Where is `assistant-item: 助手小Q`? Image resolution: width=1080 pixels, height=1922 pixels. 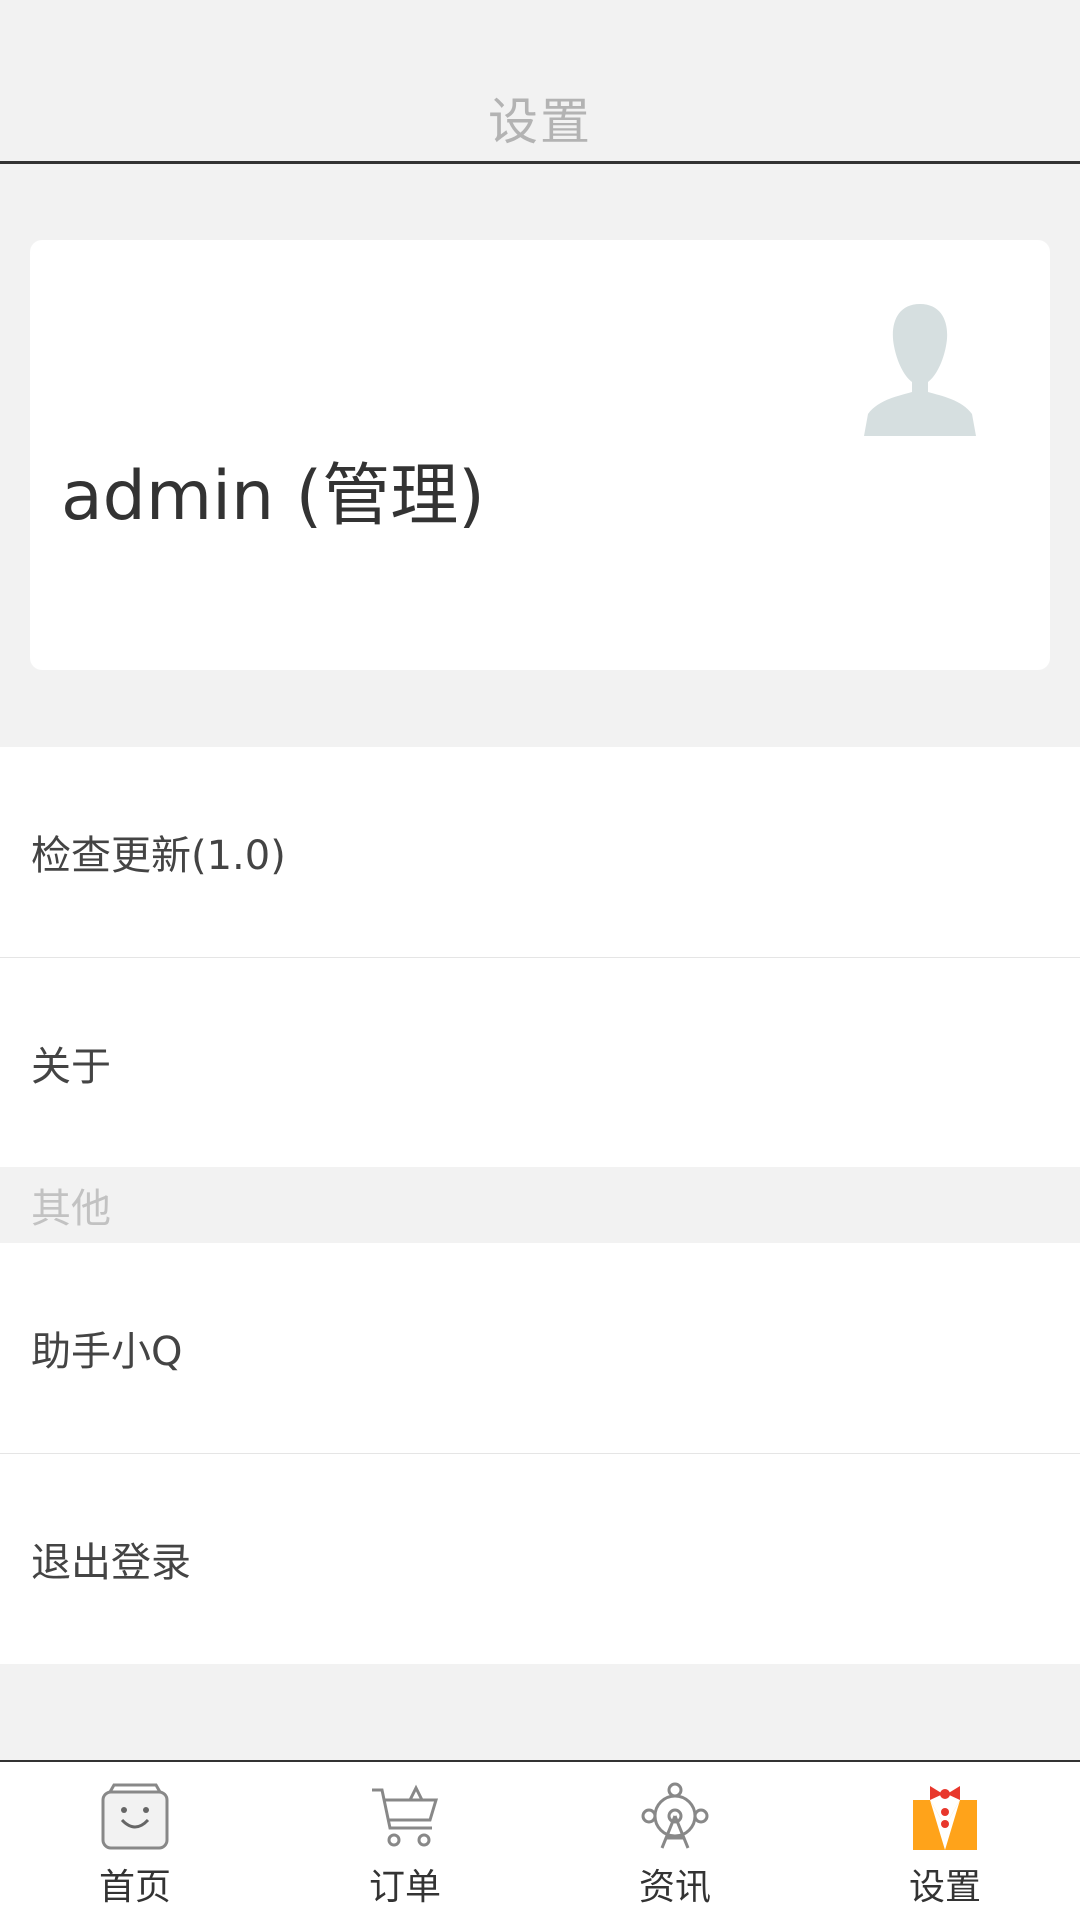
assistant-item: 助手小Q is located at coordinates (540, 1348).